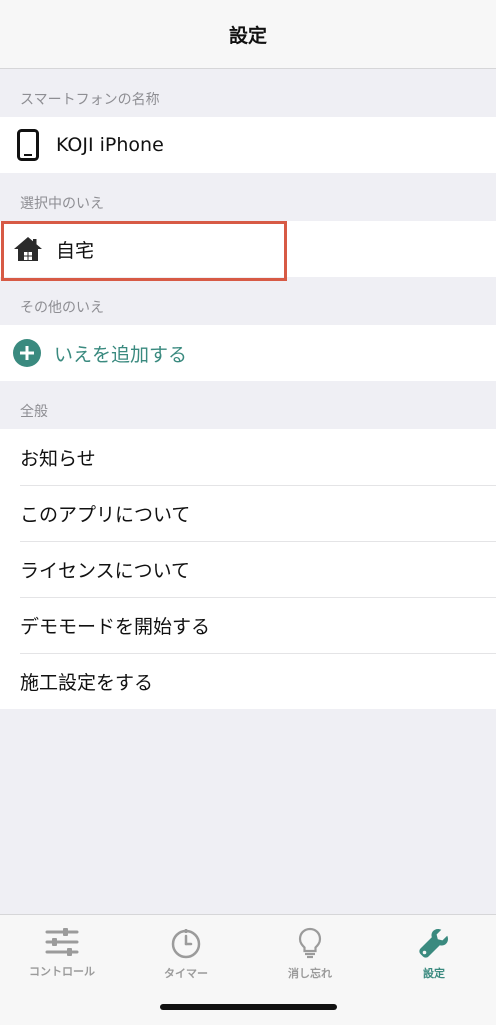  I want to click on selected-home-row: 自宅, so click(248, 249).